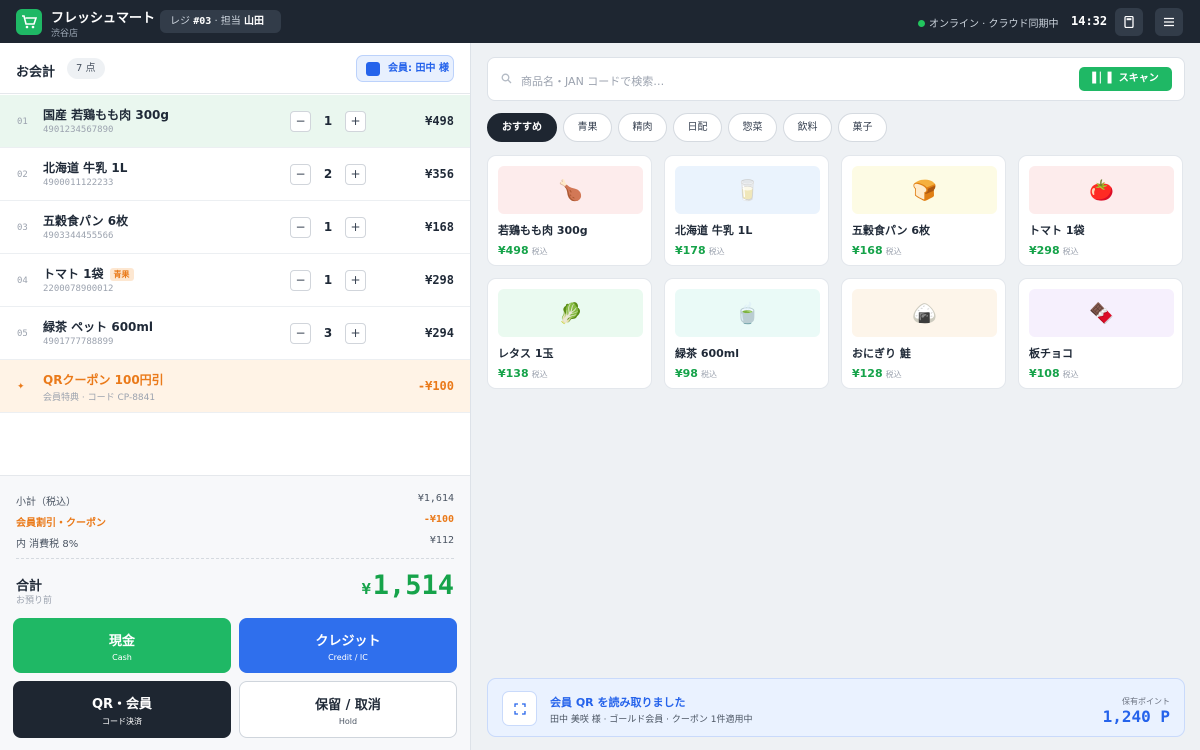  Describe the element at coordinates (707, 353) in the screenshot. I see `product-name: 緑茶 600ml` at that location.